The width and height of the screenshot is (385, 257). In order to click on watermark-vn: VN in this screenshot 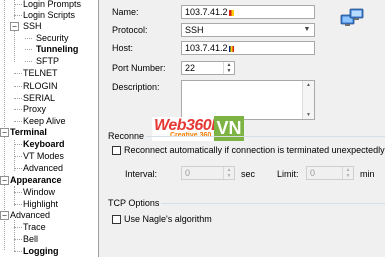, I will do `click(229, 128)`.